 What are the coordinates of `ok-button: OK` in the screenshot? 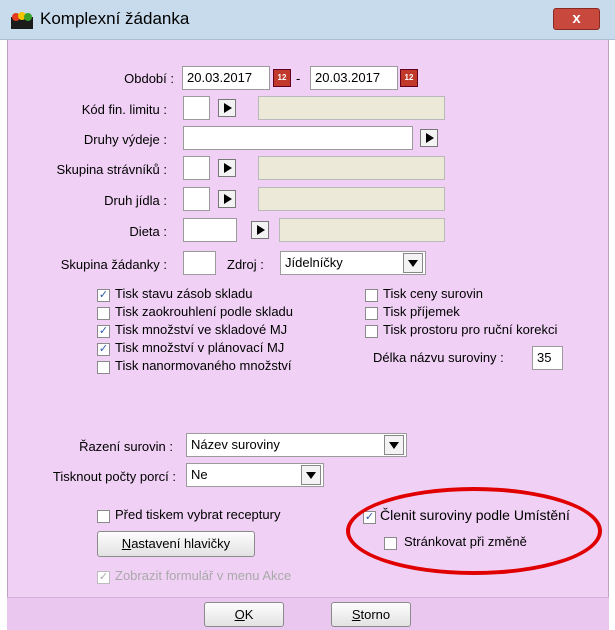 It's located at (244, 614).